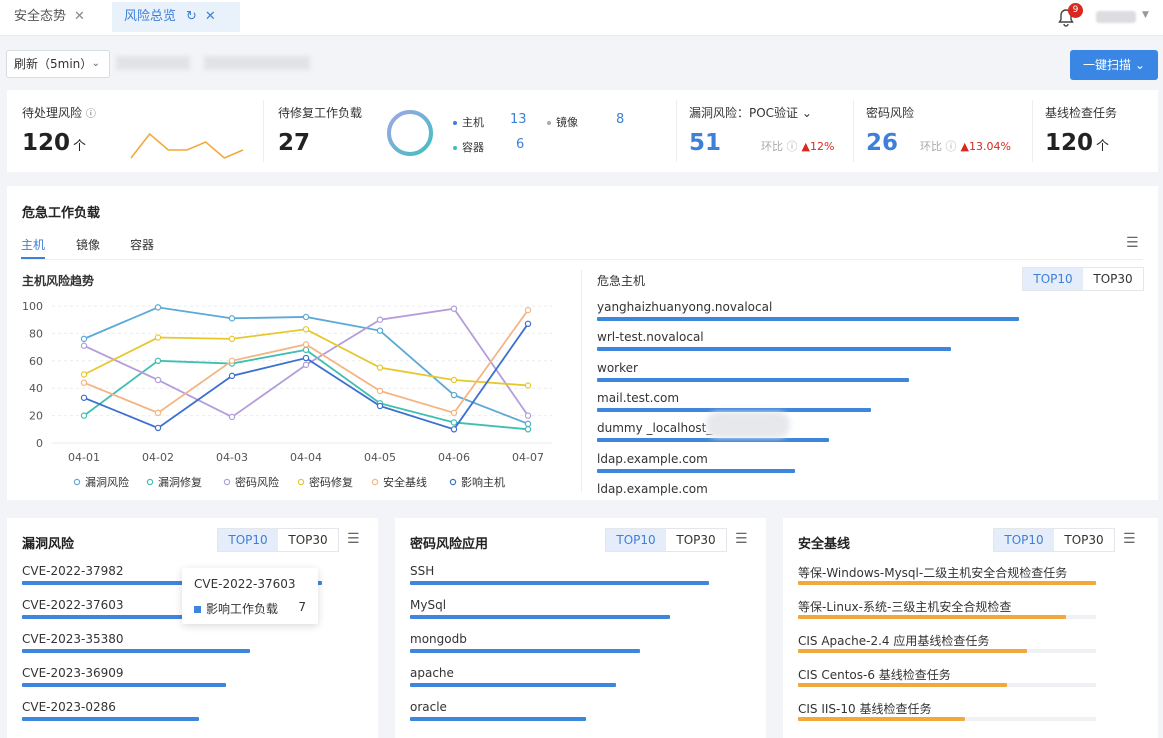 This screenshot has width=1163, height=738. What do you see at coordinates (620, 119) in the screenshot?
I see `legend-value: 8` at bounding box center [620, 119].